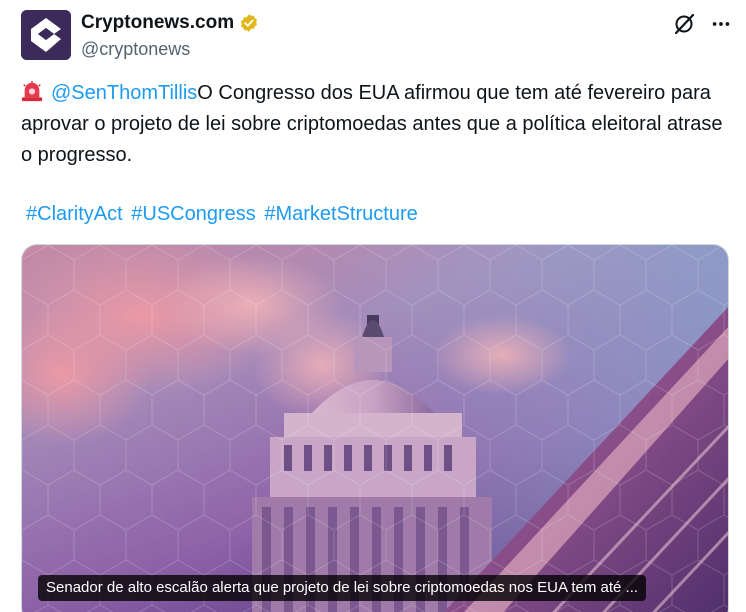 Image resolution: width=746 pixels, height=612 pixels. What do you see at coordinates (721, 24) in the screenshot?
I see `more-options-icon` at bounding box center [721, 24].